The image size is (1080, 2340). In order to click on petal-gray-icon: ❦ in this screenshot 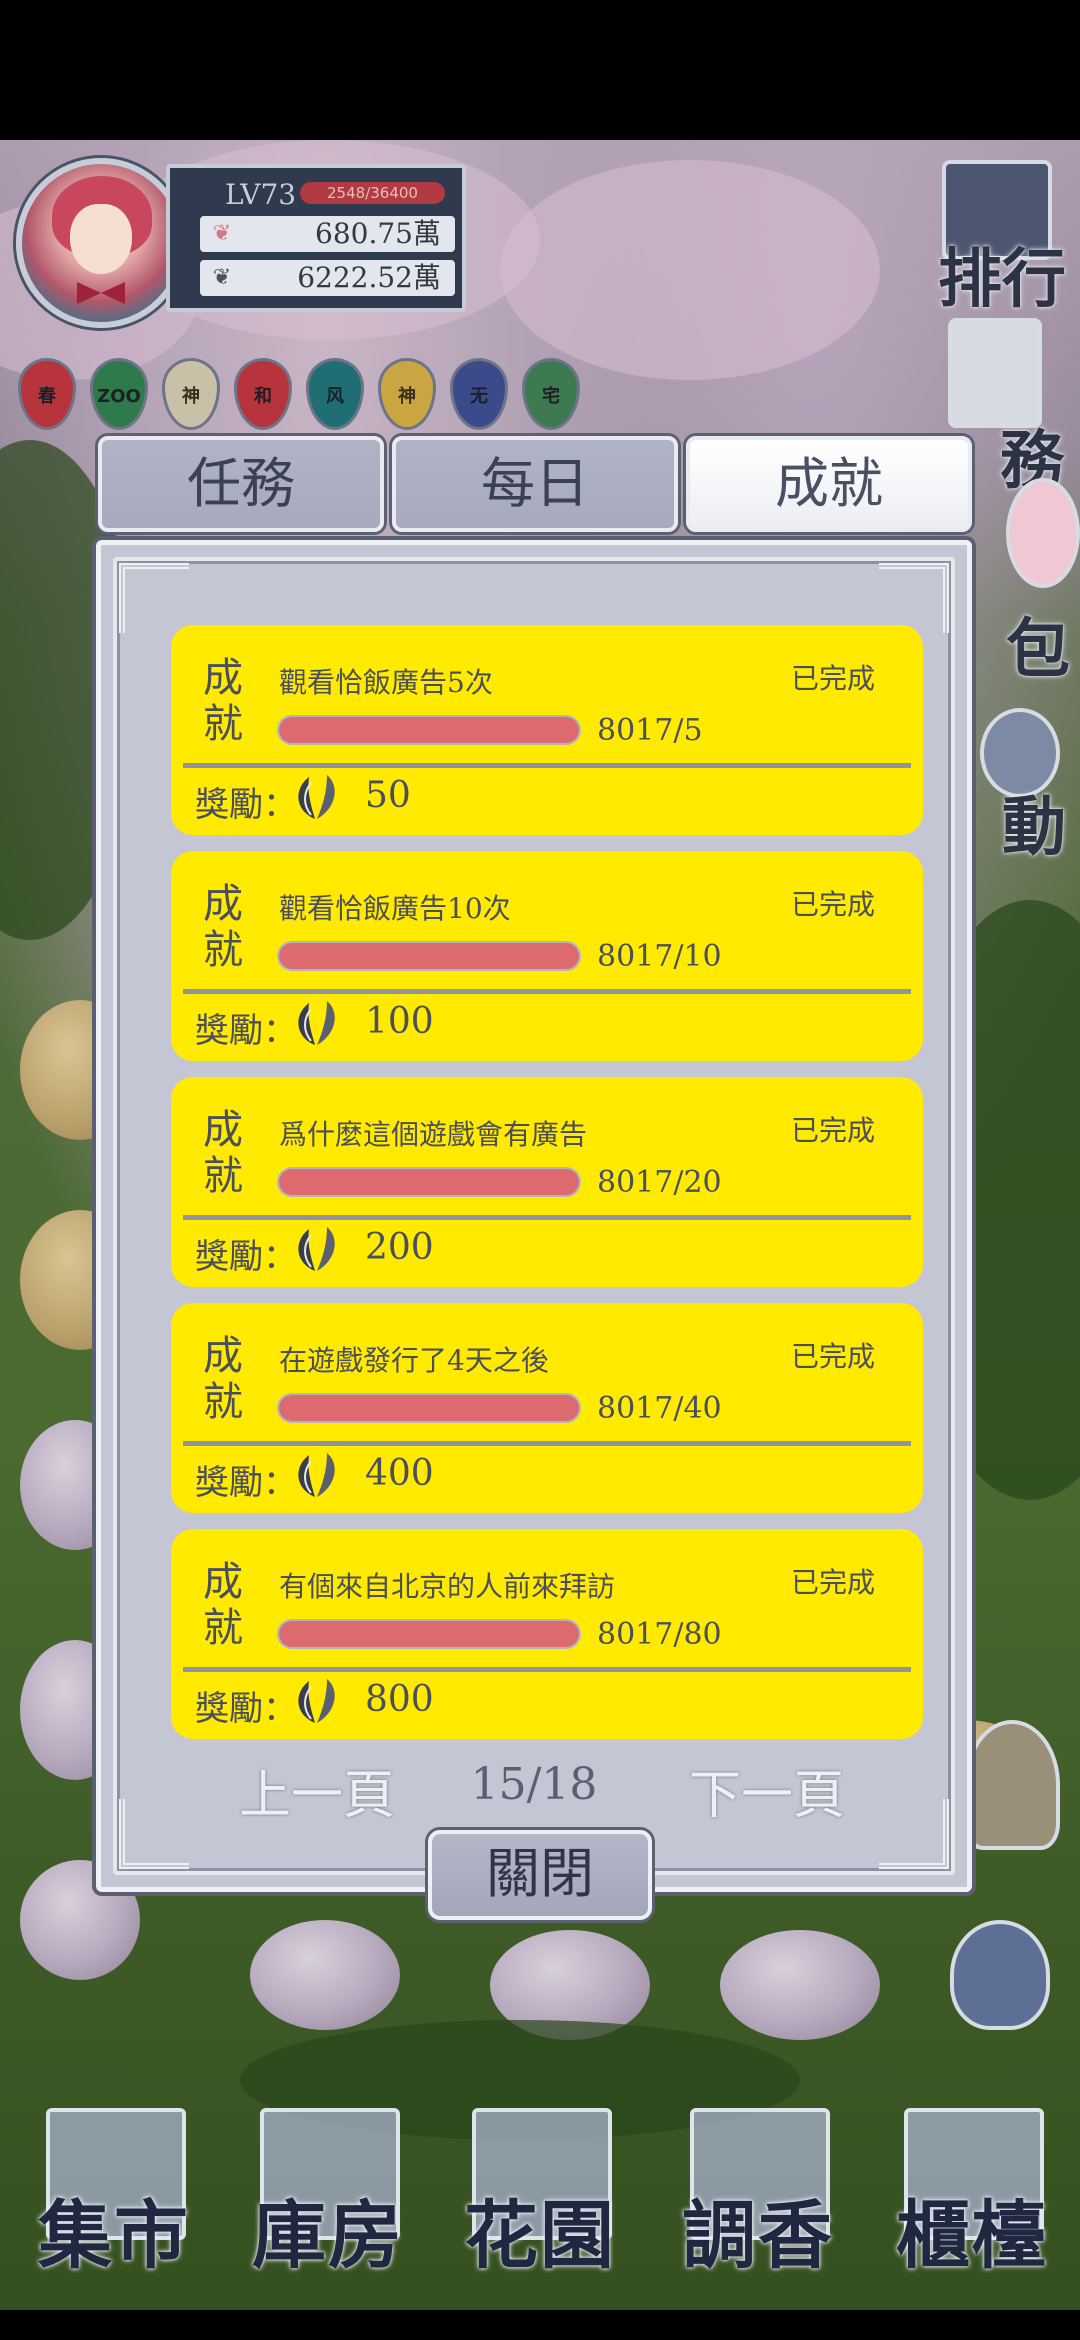, I will do `click(222, 277)`.